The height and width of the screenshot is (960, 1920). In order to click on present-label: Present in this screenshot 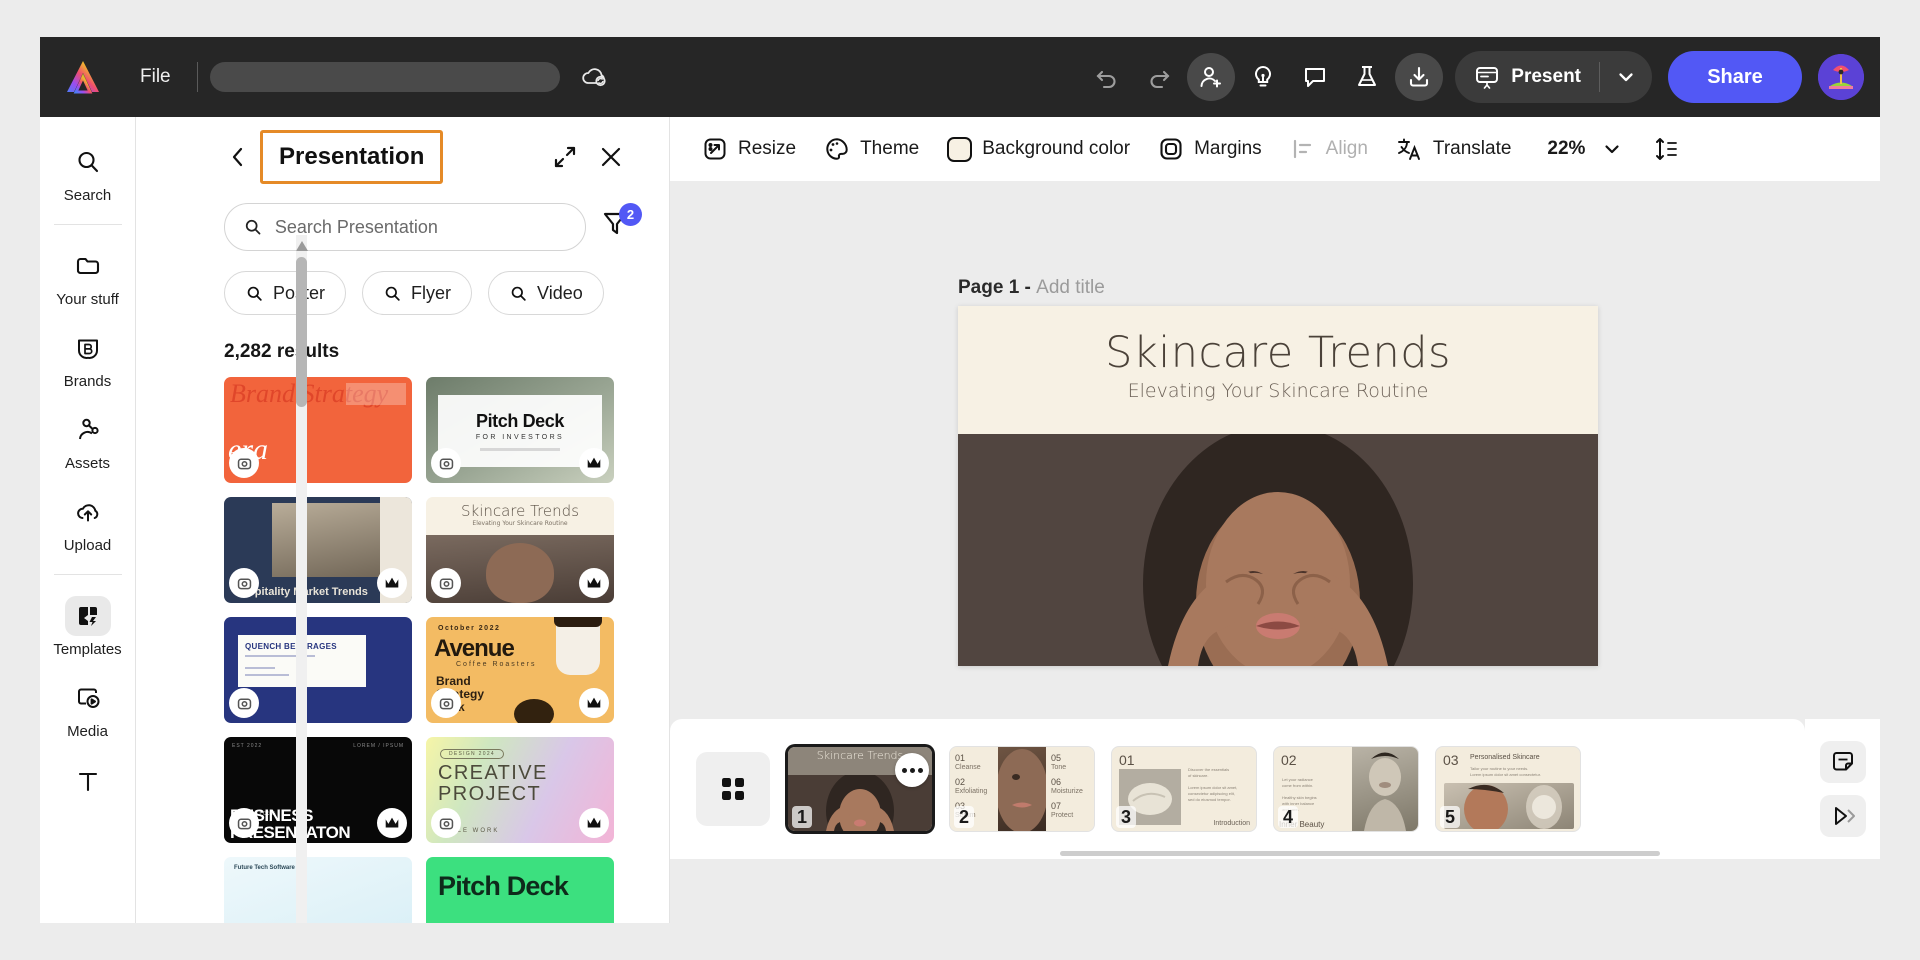, I will do `click(1546, 76)`.